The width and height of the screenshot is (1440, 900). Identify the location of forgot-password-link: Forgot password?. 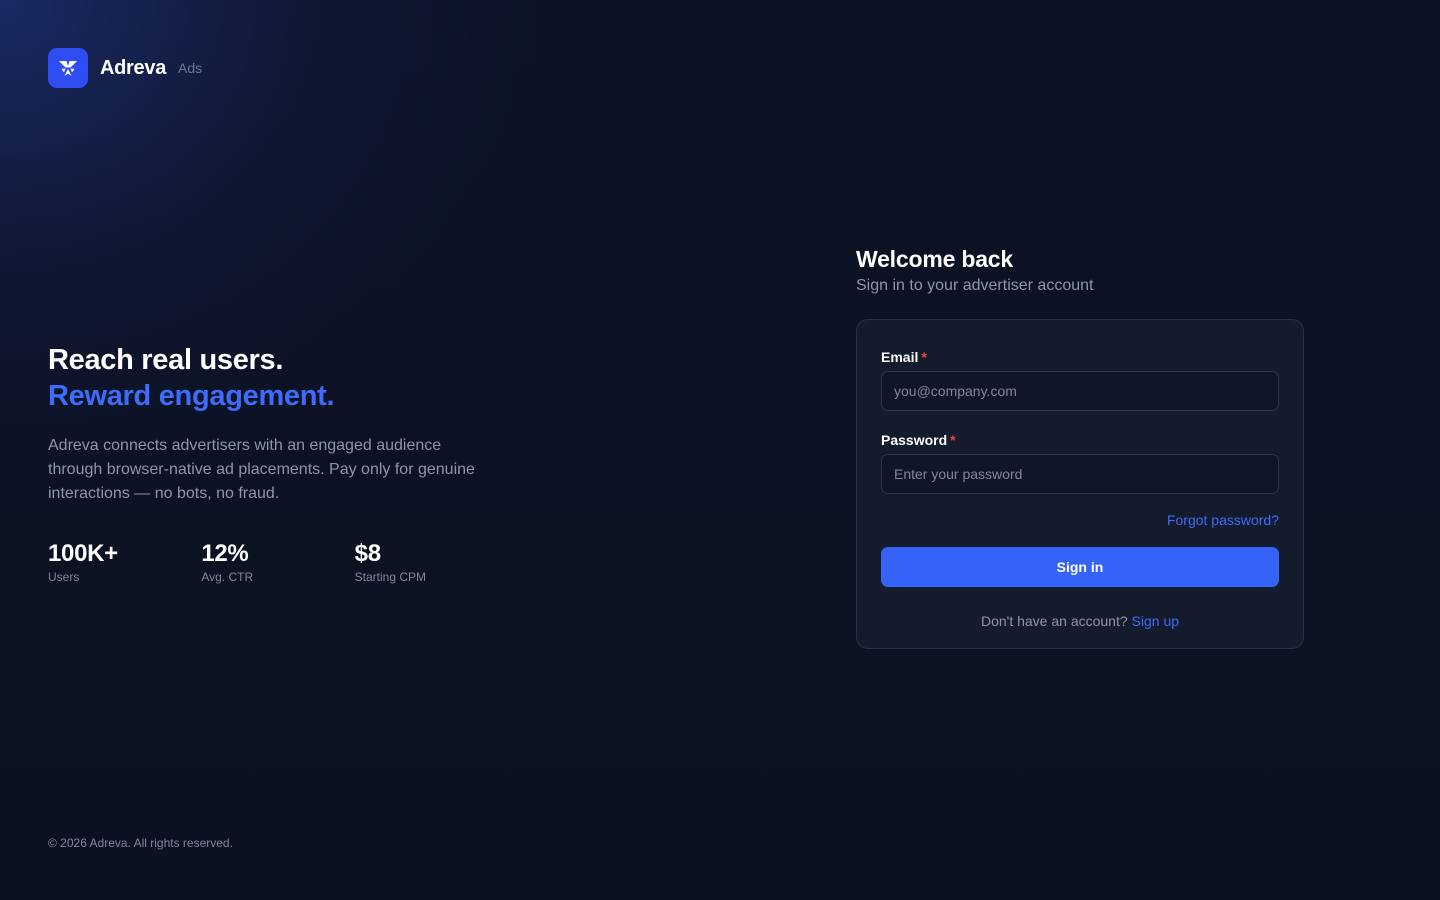
(1223, 520).